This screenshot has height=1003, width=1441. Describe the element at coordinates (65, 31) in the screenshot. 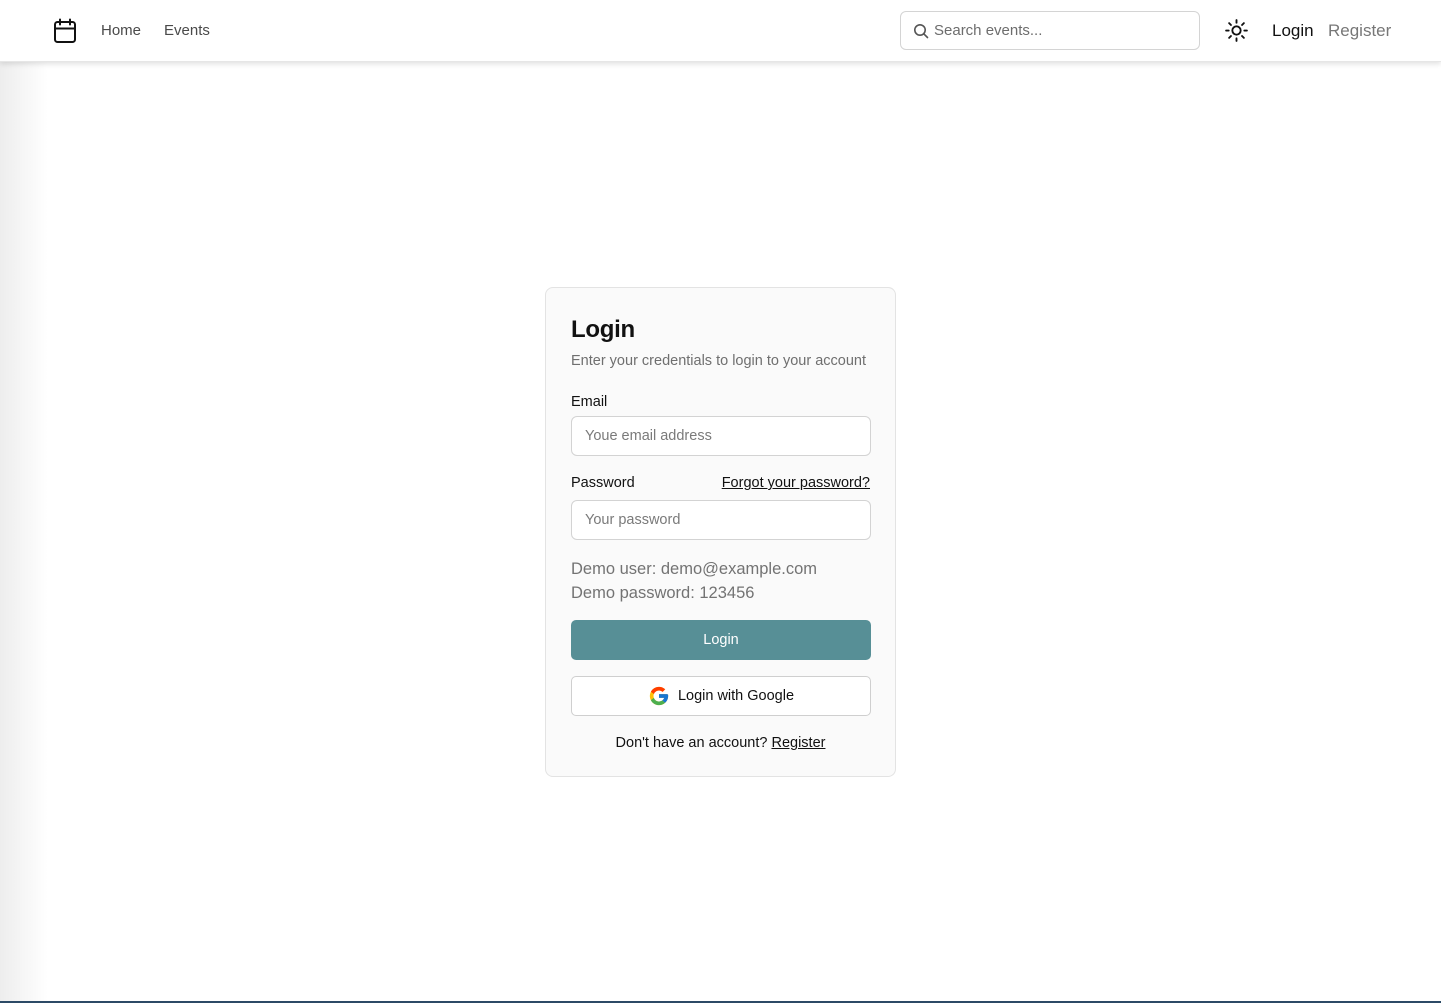

I see `calendar-icon` at that location.